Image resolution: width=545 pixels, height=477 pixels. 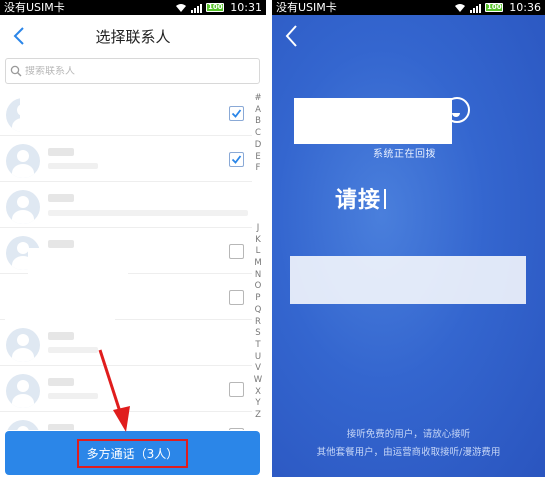 I want to click on callback-status-text: 系统正在回拨, so click(x=404, y=154).